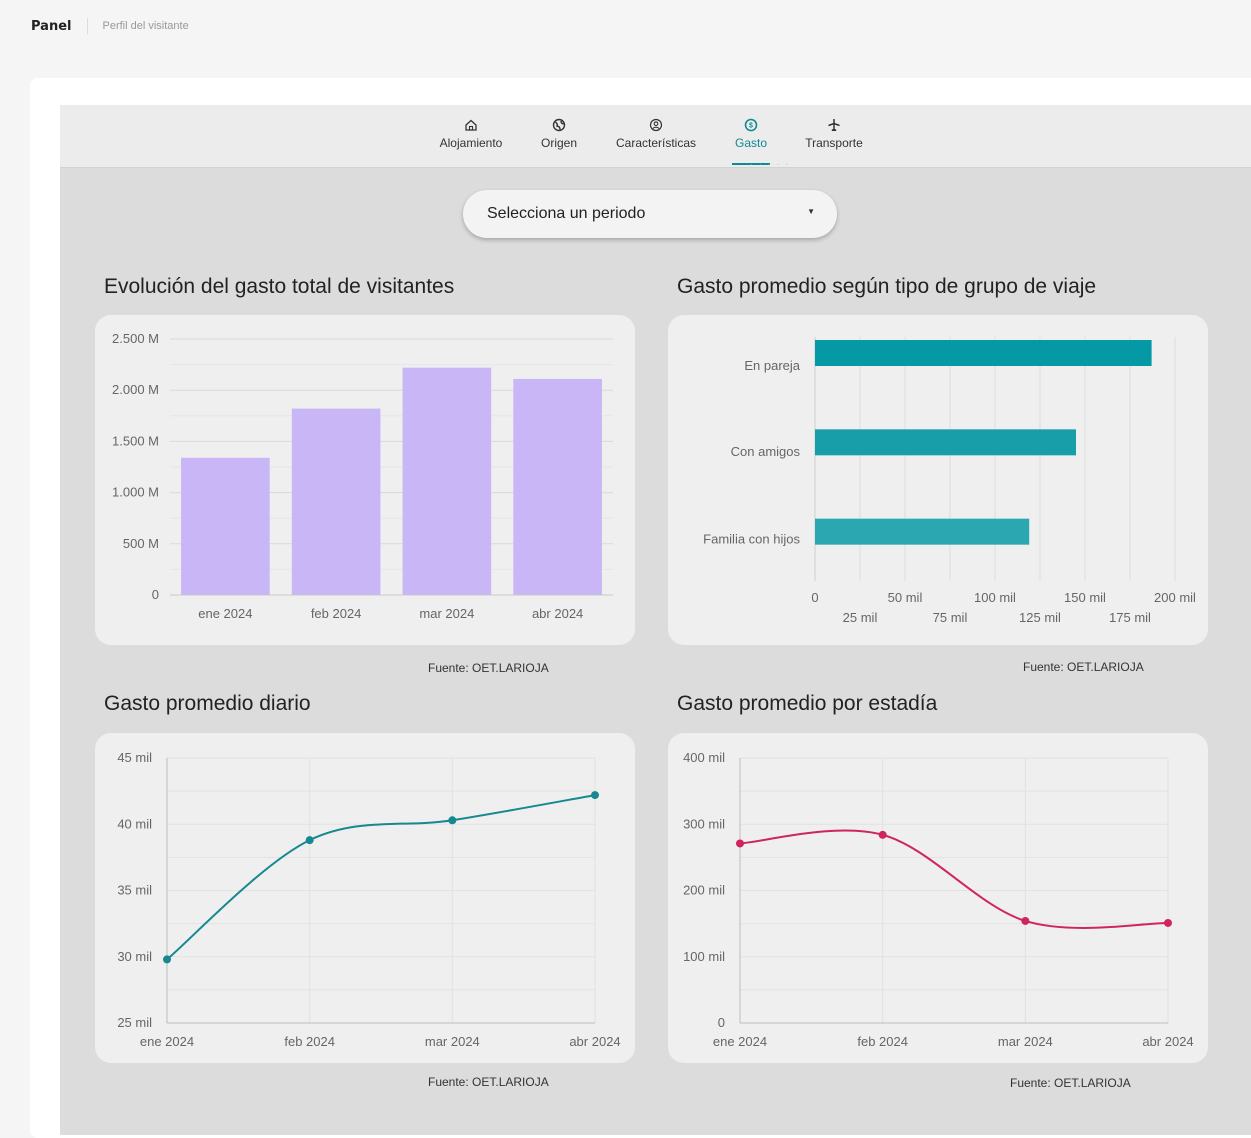 This screenshot has width=1251, height=1138. I want to click on y-tick-label: 2.500 M, so click(135, 338).